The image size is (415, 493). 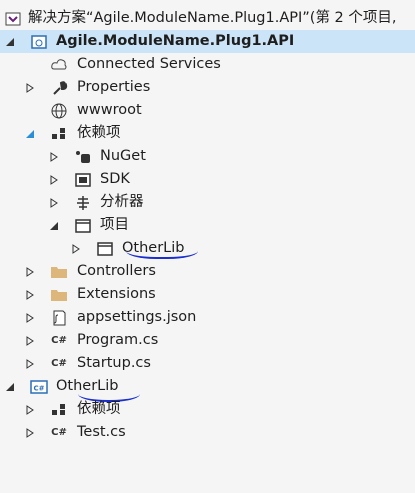 What do you see at coordinates (59, 318) in the screenshot?
I see `json-file-icon` at bounding box center [59, 318].